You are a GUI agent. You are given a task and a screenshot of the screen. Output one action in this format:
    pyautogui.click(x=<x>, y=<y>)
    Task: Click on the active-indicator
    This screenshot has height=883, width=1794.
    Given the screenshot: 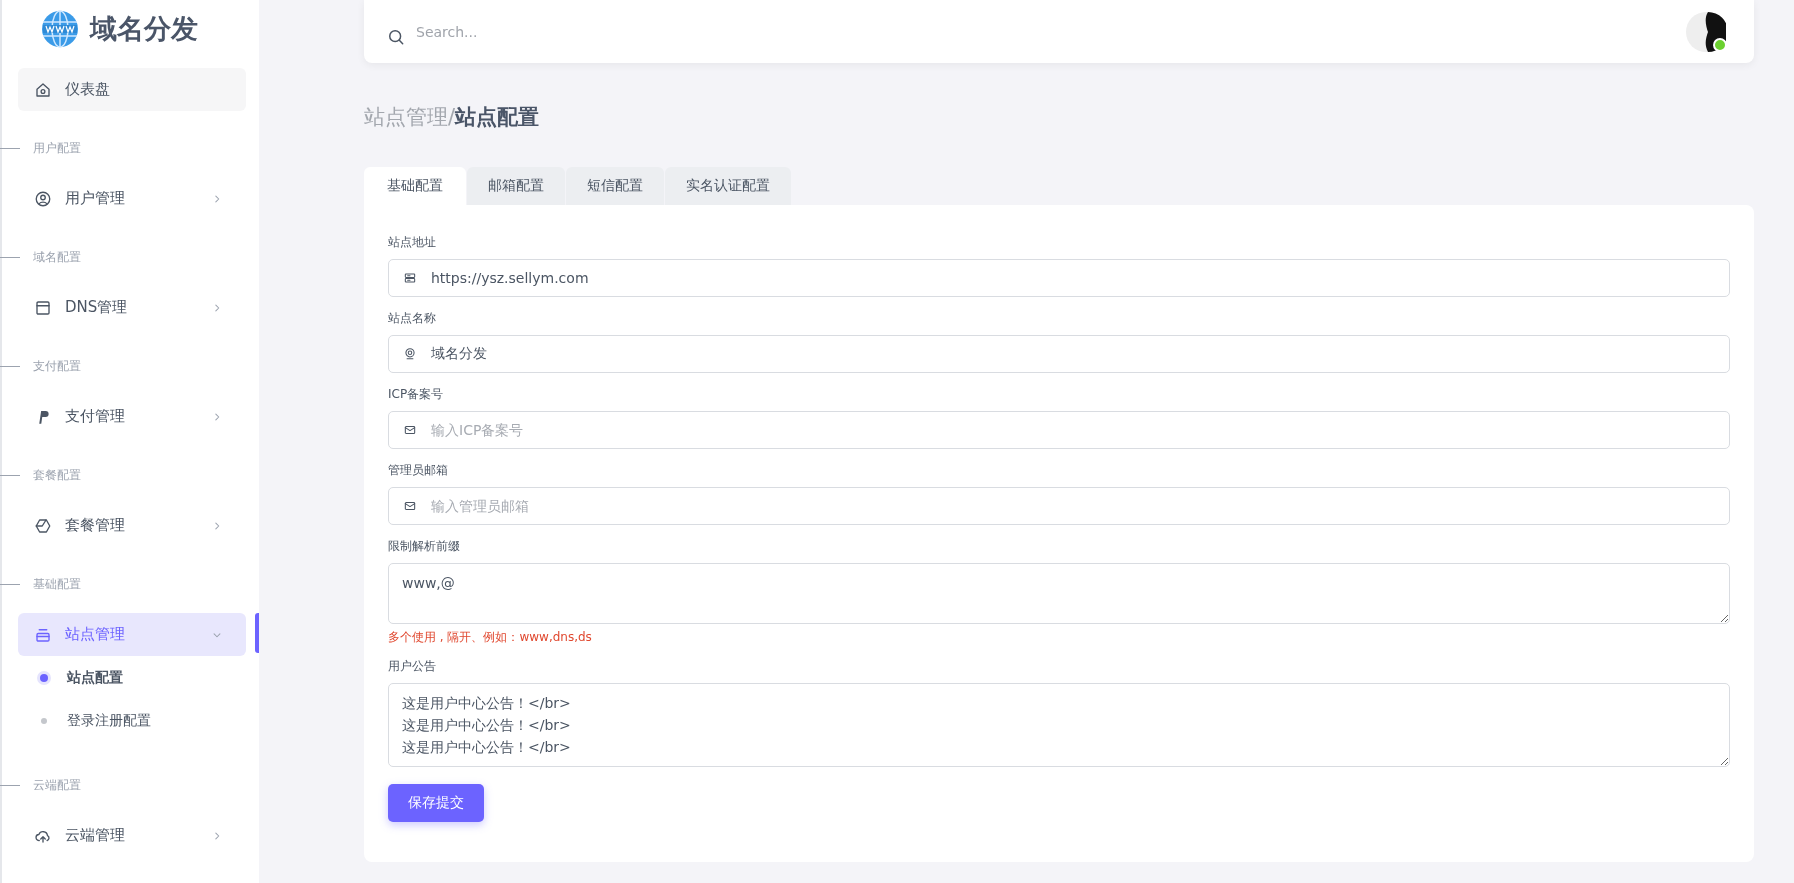 What is the action you would take?
    pyautogui.click(x=257, y=633)
    